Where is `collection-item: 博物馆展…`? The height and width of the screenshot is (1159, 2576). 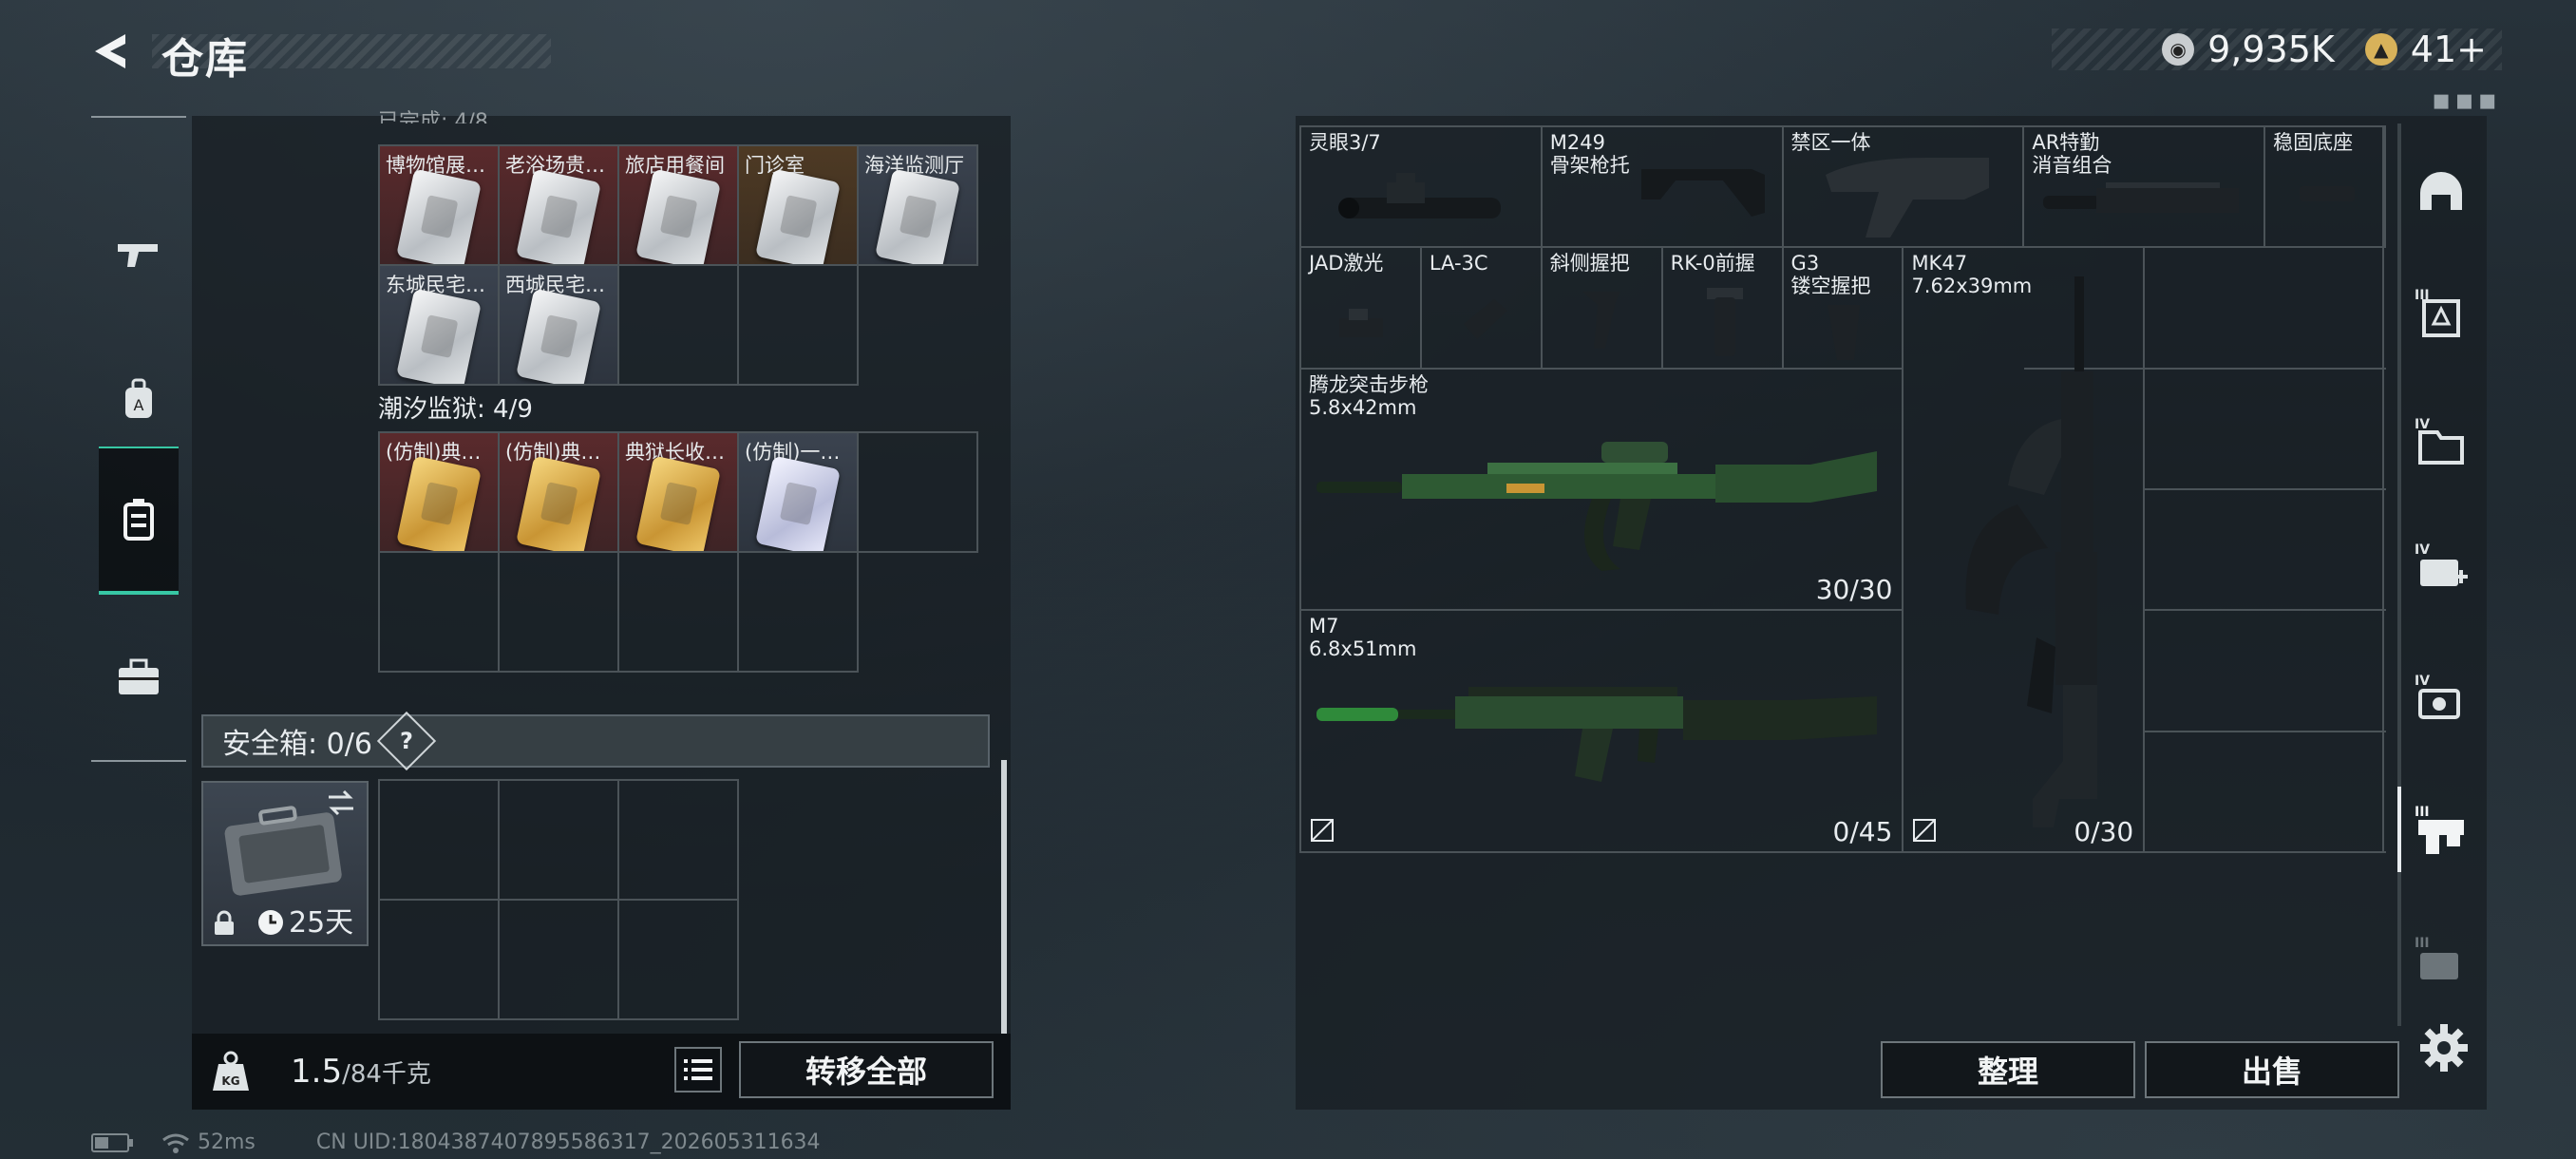
collection-item: 博物馆展… is located at coordinates (440, 206).